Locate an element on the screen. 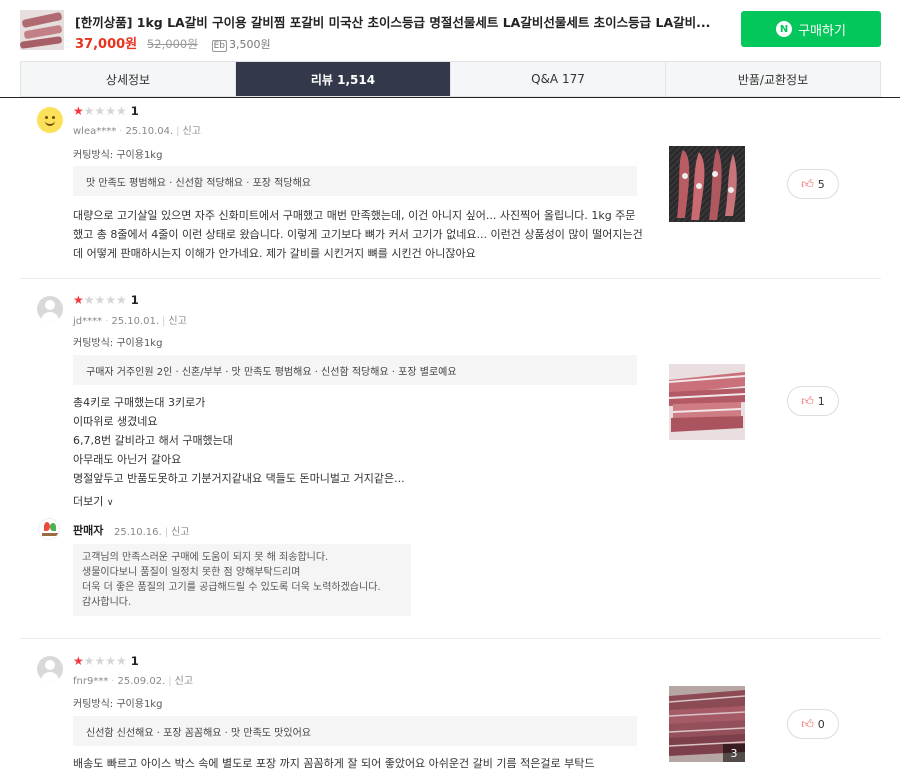  reply-date: 25.10.16. is located at coordinates (138, 532).